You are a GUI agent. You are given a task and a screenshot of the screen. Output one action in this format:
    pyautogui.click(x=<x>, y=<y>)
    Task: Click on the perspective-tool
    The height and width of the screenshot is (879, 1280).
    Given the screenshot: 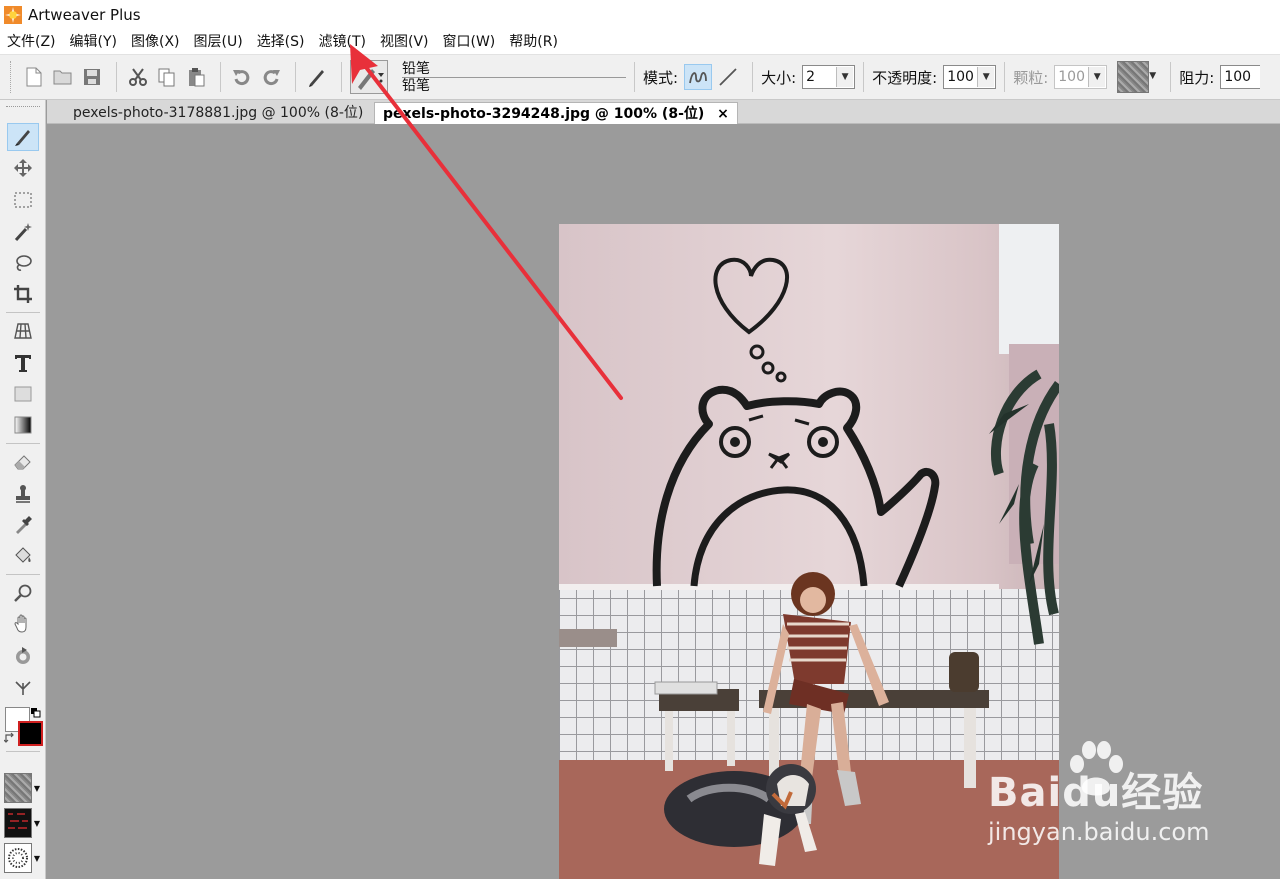 What is the action you would take?
    pyautogui.click(x=23, y=331)
    